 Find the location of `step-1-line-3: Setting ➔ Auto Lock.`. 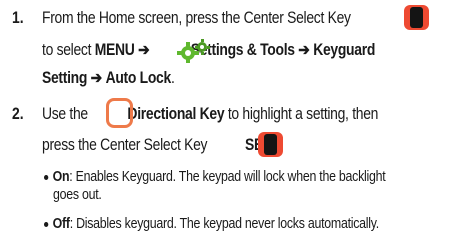

step-1-line-3: Setting ➔ Auto Lock. is located at coordinates (108, 78).